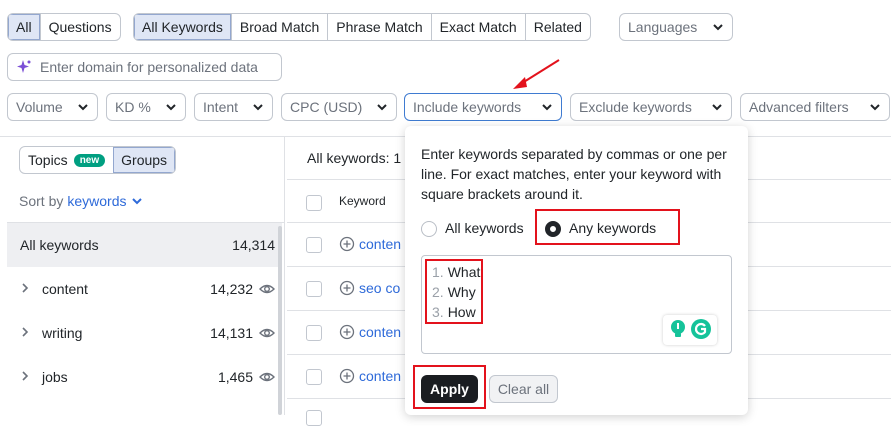 This screenshot has width=891, height=426. What do you see at coordinates (523, 389) in the screenshot?
I see `clear-all-button: Clear all` at bounding box center [523, 389].